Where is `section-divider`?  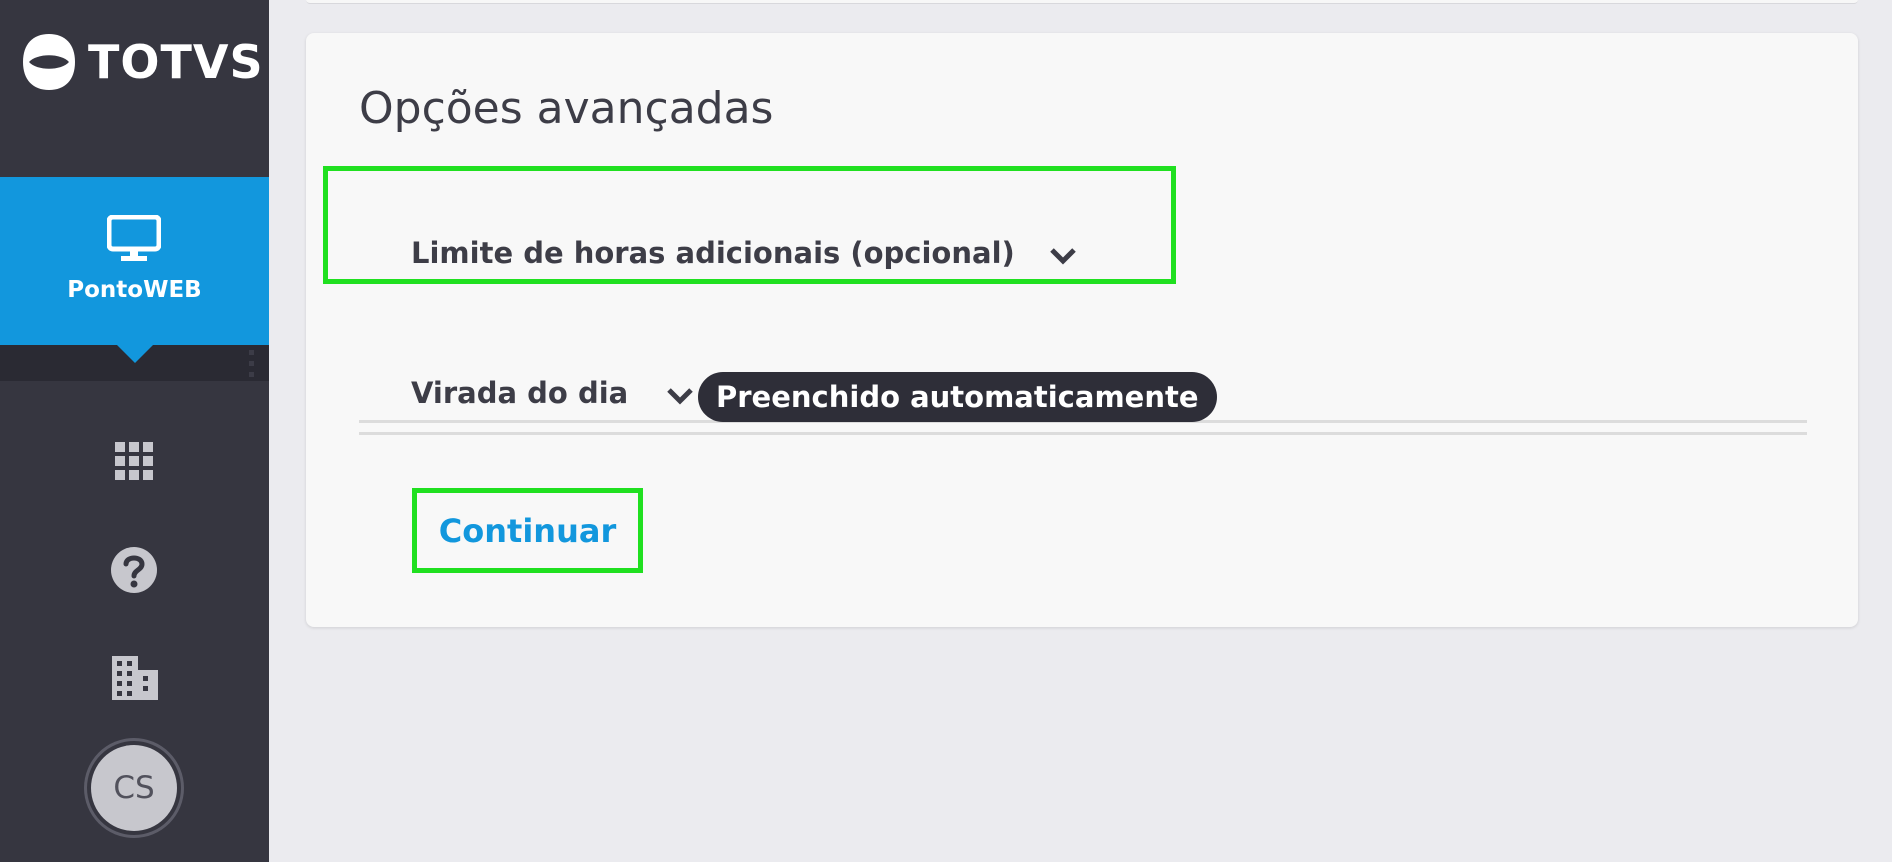
section-divider is located at coordinates (1083, 433).